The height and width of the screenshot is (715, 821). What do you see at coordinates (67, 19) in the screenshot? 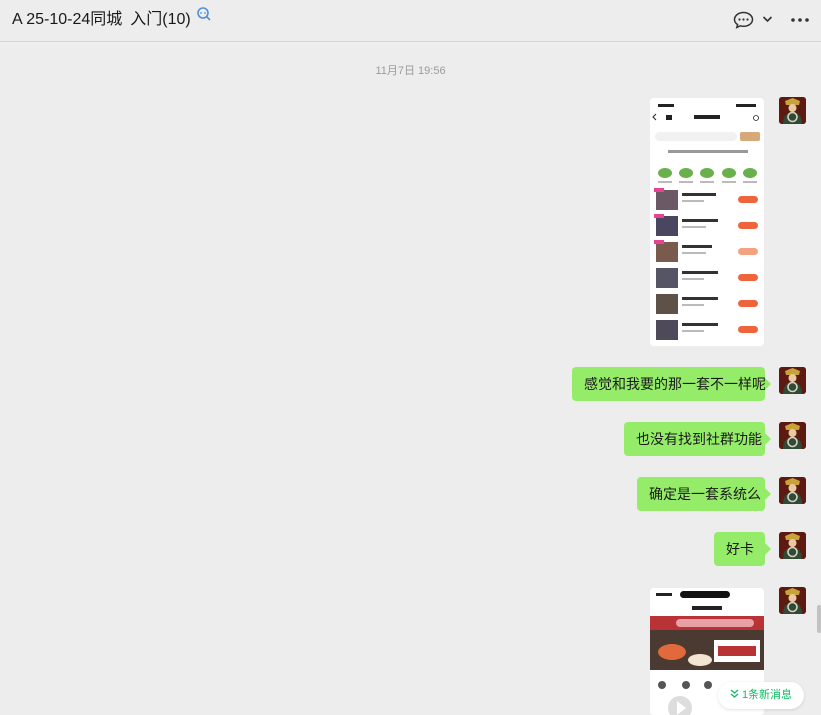
I see `chat-title-text: A 25-10-24同城` at bounding box center [67, 19].